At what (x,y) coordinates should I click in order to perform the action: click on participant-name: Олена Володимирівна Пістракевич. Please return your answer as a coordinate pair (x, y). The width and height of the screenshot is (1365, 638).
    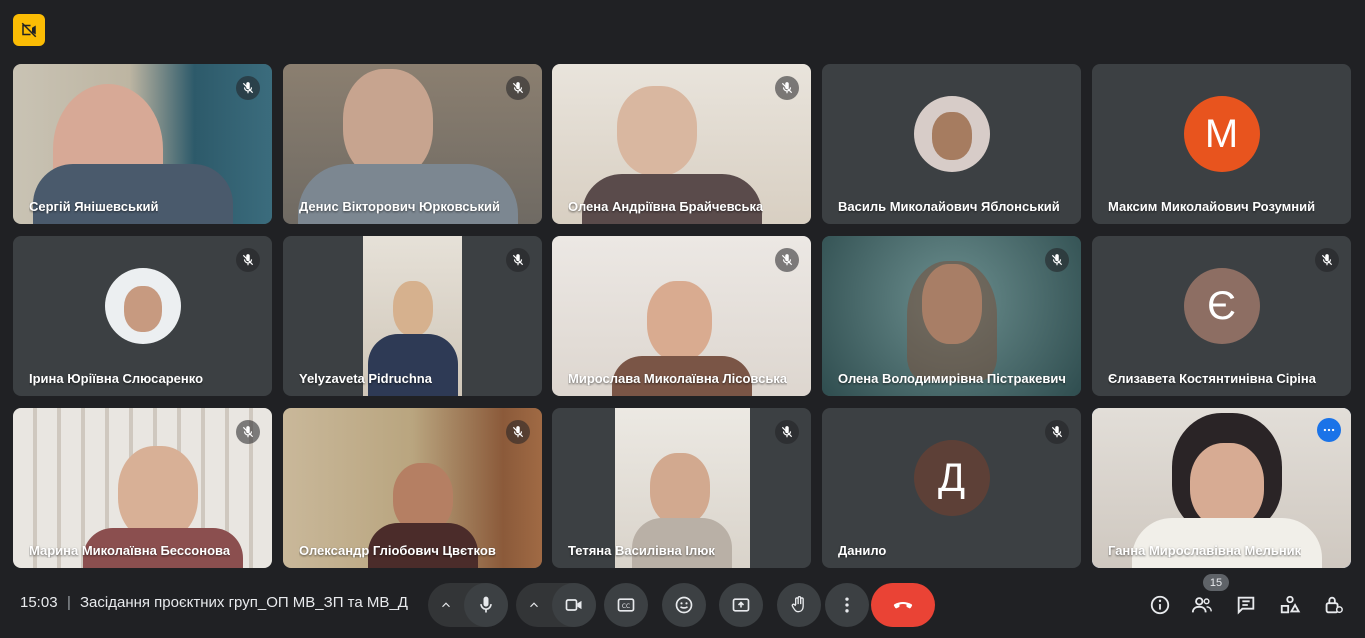
    Looking at the image, I should click on (952, 378).